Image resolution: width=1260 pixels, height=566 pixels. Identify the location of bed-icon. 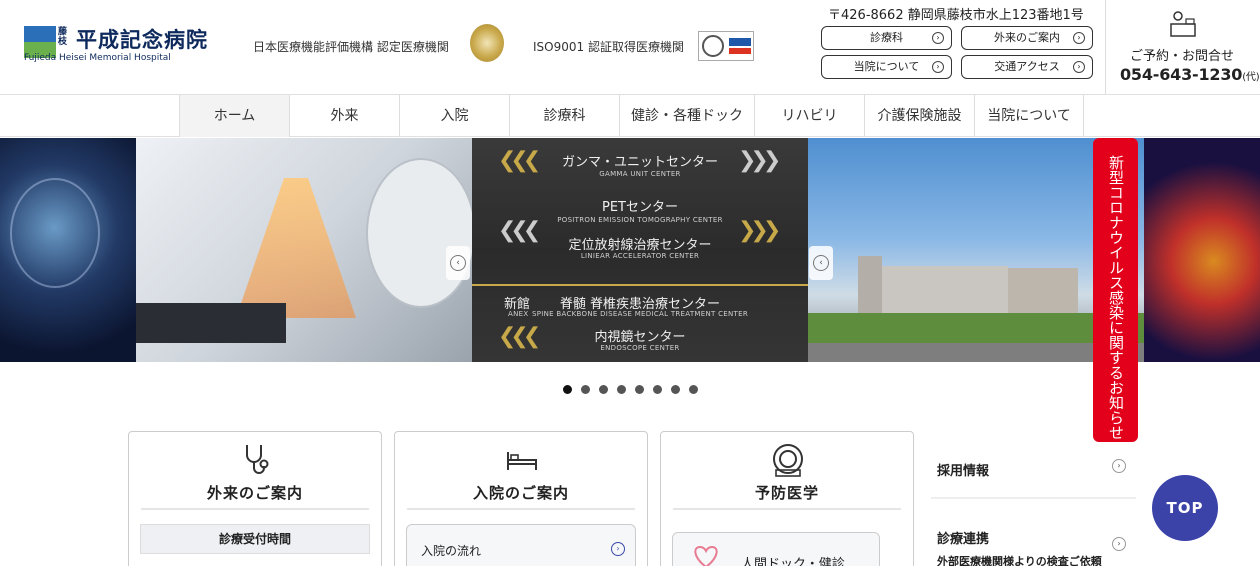
(522, 461).